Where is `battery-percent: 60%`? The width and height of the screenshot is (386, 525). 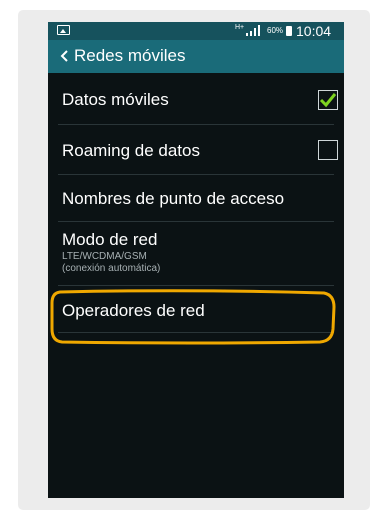 battery-percent: 60% is located at coordinates (275, 30).